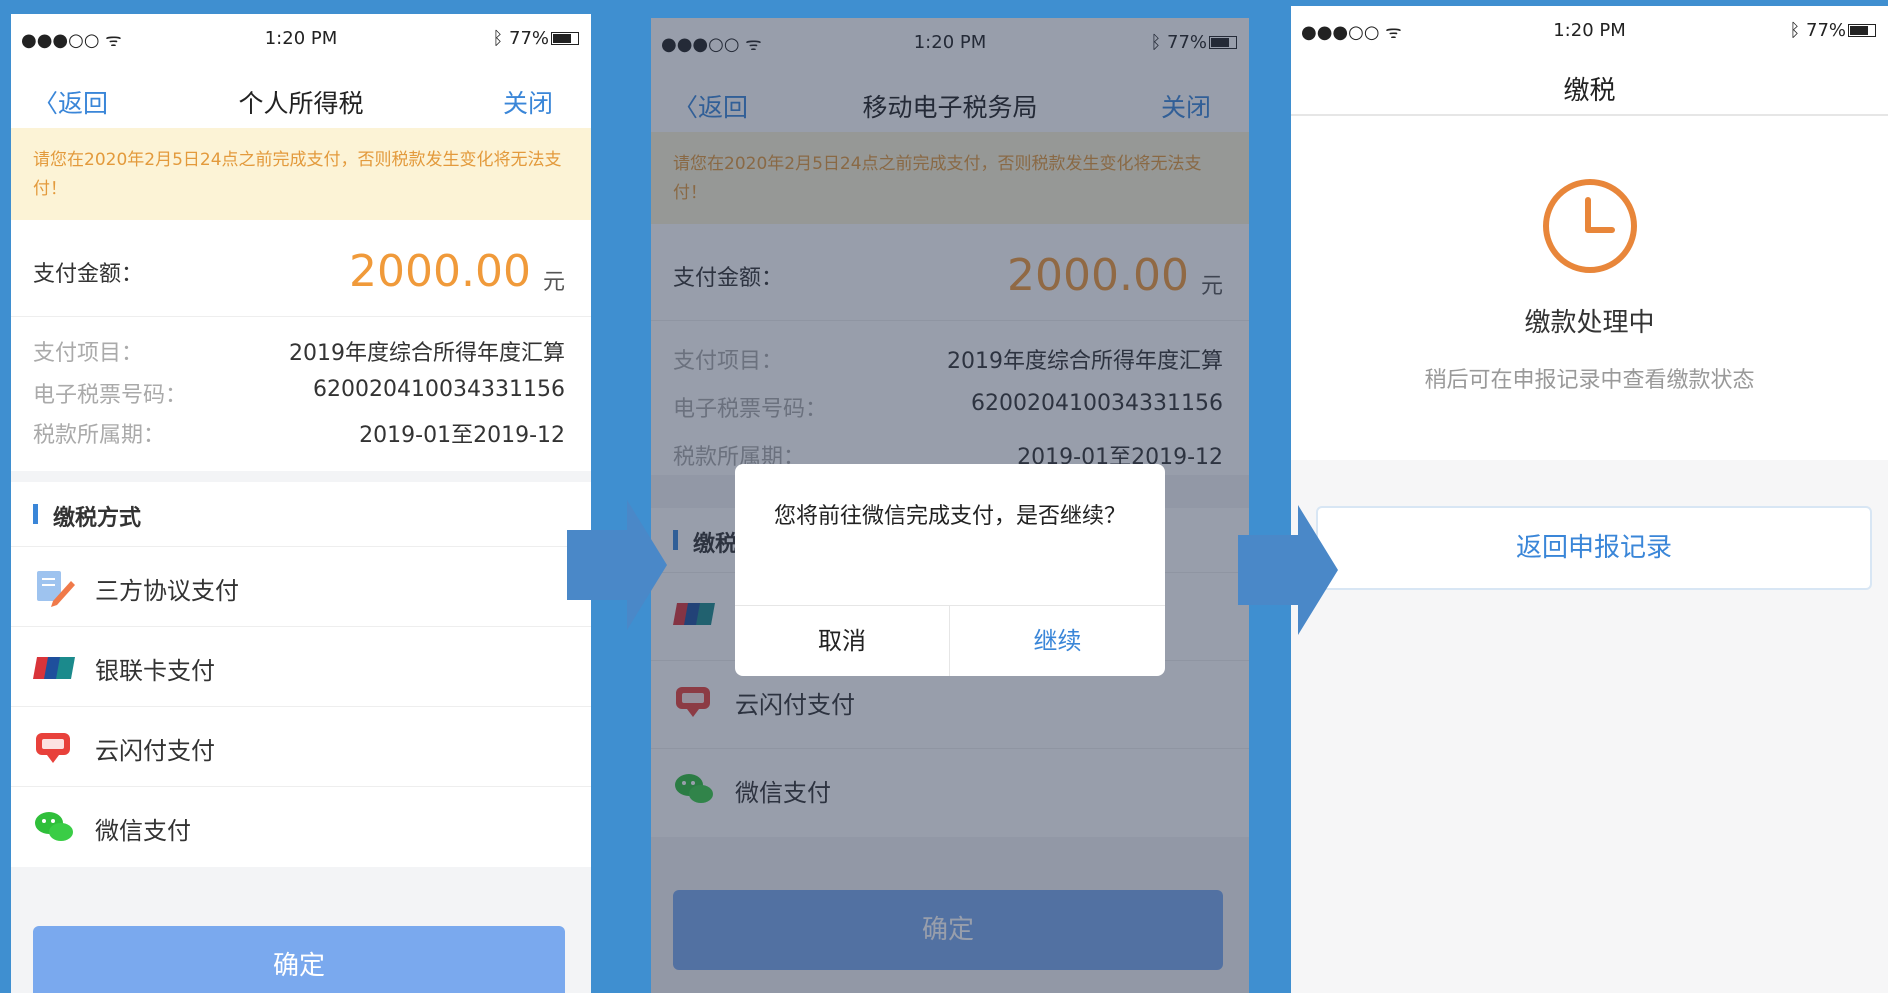 Image resolution: width=1888 pixels, height=993 pixels. Describe the element at coordinates (54, 826) in the screenshot. I see `wechat-icon` at that location.